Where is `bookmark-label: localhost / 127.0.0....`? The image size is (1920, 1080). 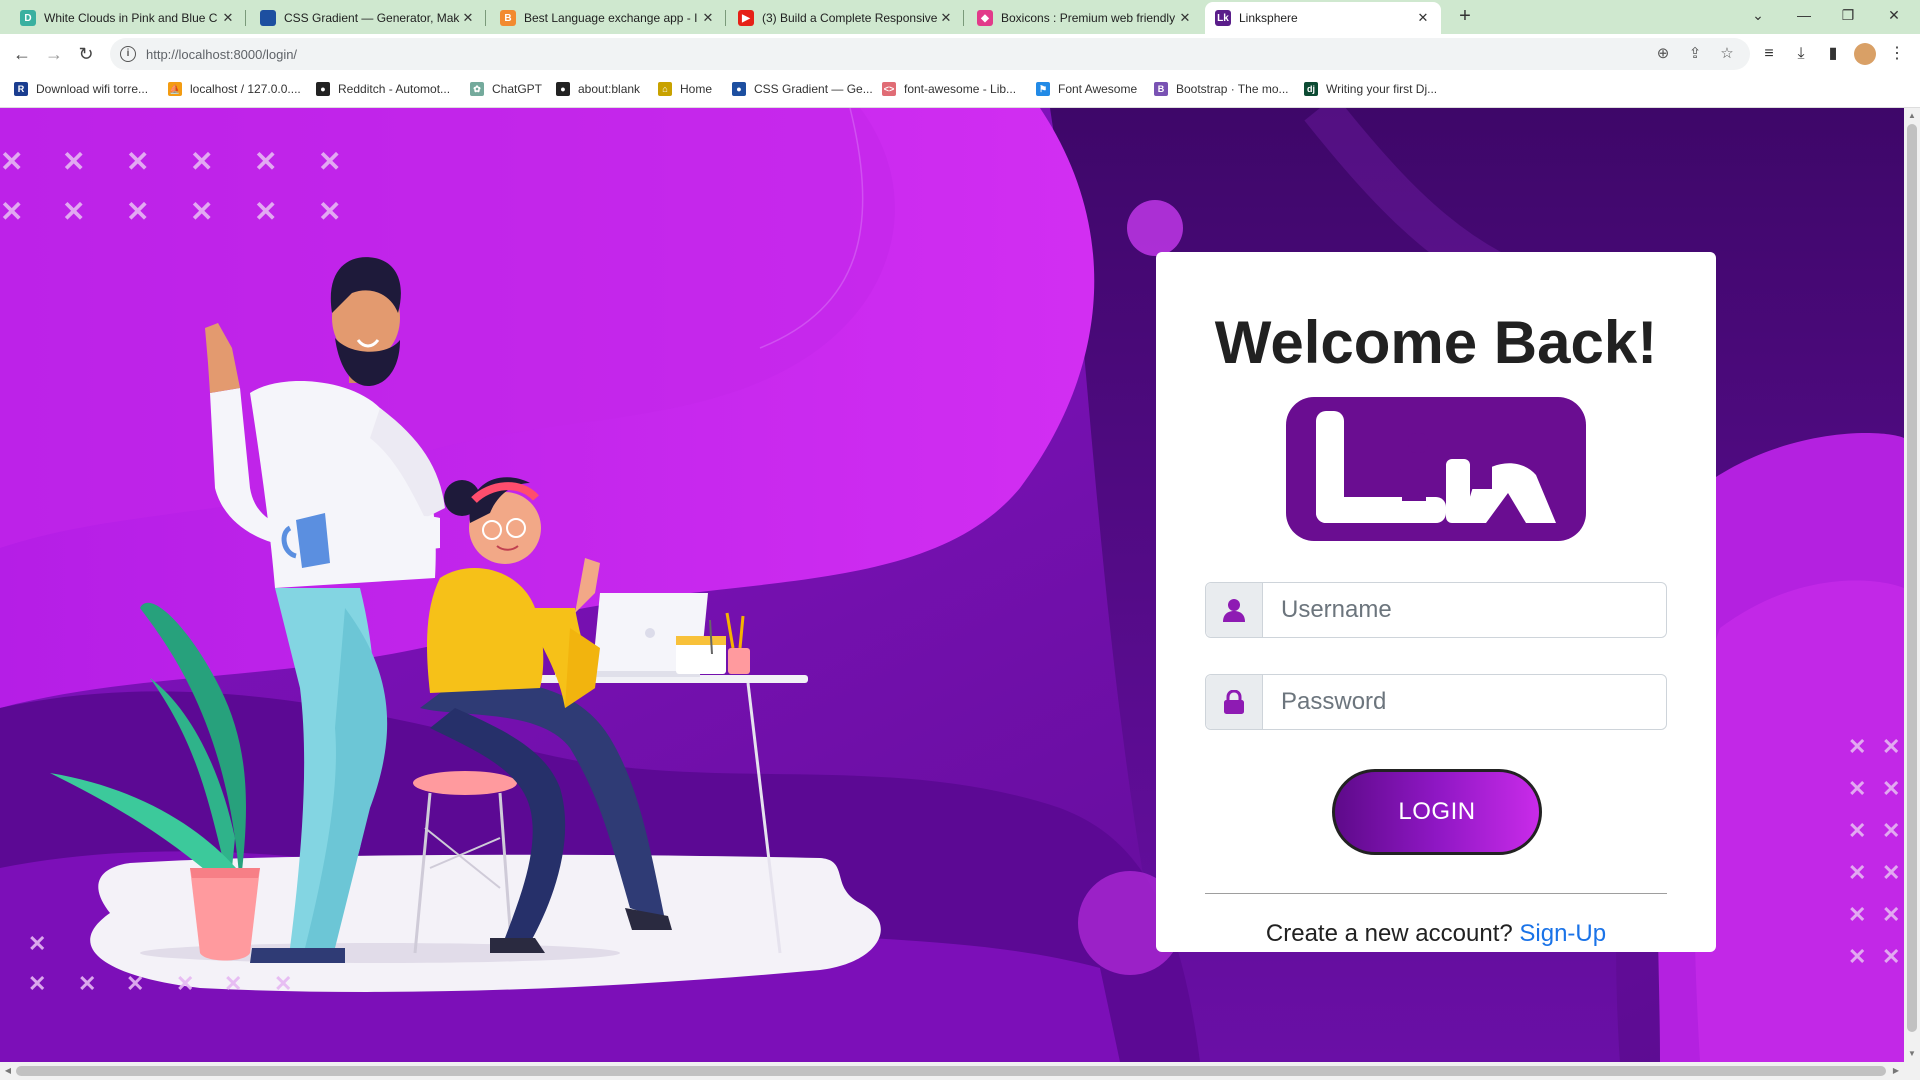
bookmark-label: localhost / 127.0.0.... is located at coordinates (245, 89).